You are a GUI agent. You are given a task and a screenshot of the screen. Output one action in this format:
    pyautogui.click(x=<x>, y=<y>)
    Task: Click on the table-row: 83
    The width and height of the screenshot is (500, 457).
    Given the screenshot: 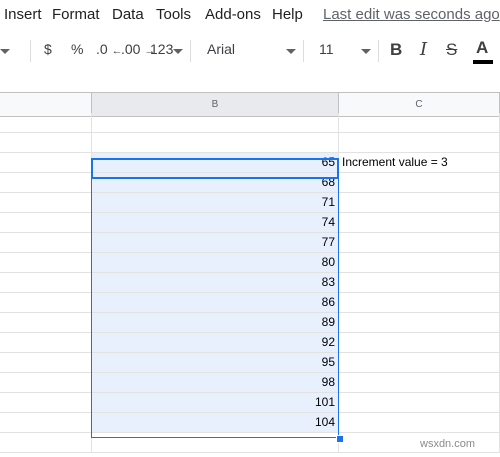 What is the action you would take?
    pyautogui.click(x=250, y=283)
    